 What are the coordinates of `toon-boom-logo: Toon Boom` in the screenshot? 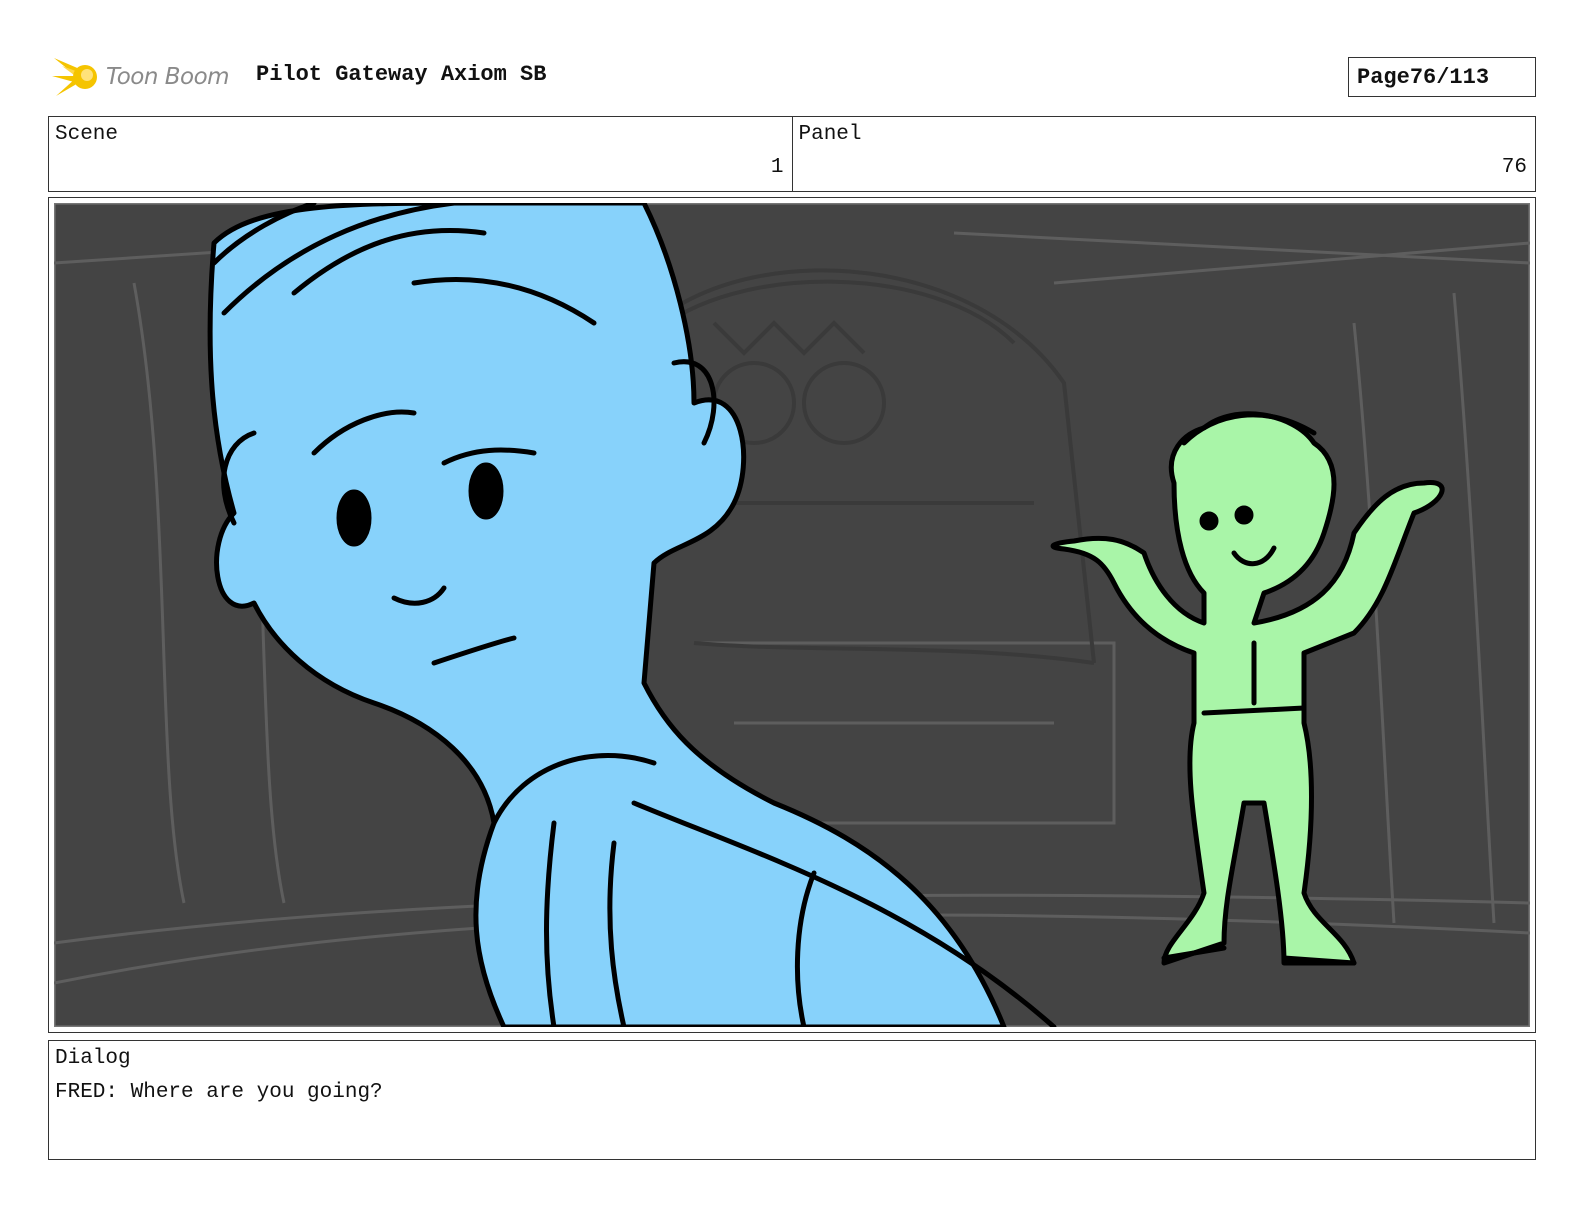 It's located at (141, 77).